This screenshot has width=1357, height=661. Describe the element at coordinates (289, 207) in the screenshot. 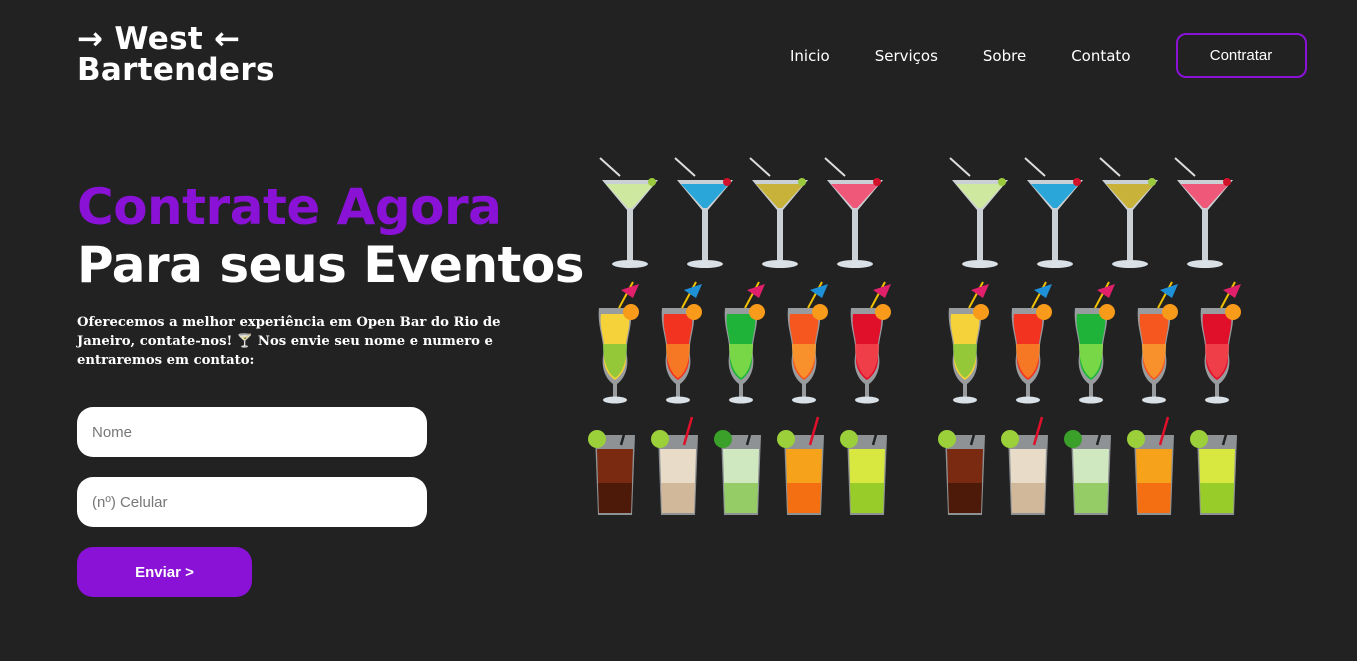

I see `hero-title-accent: Contrate Agora` at that location.